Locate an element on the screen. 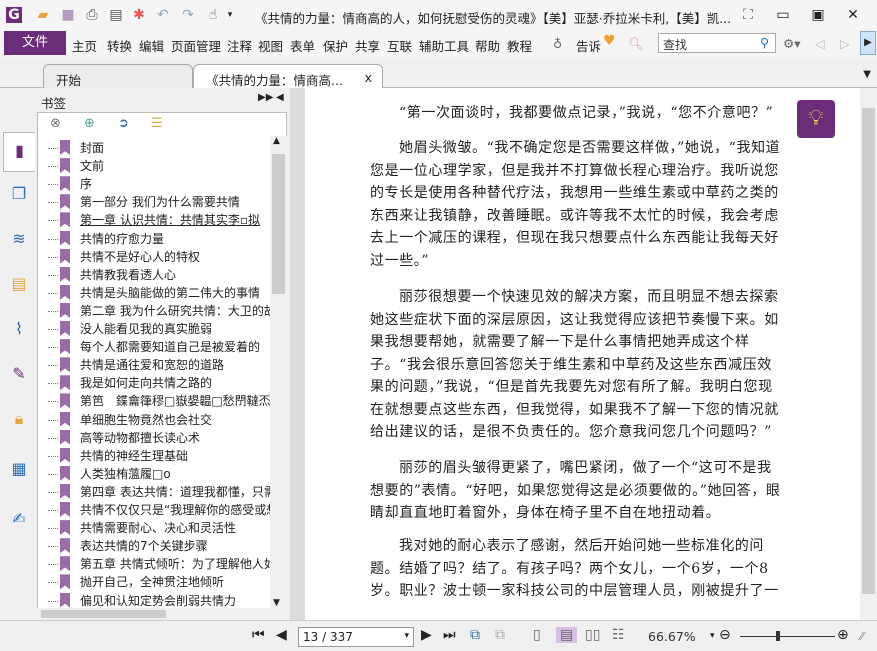 The height and width of the screenshot is (651, 877). bookmark-item: 共情不仅仅只是“我理解你的感受或想 is located at coordinates (154, 510).